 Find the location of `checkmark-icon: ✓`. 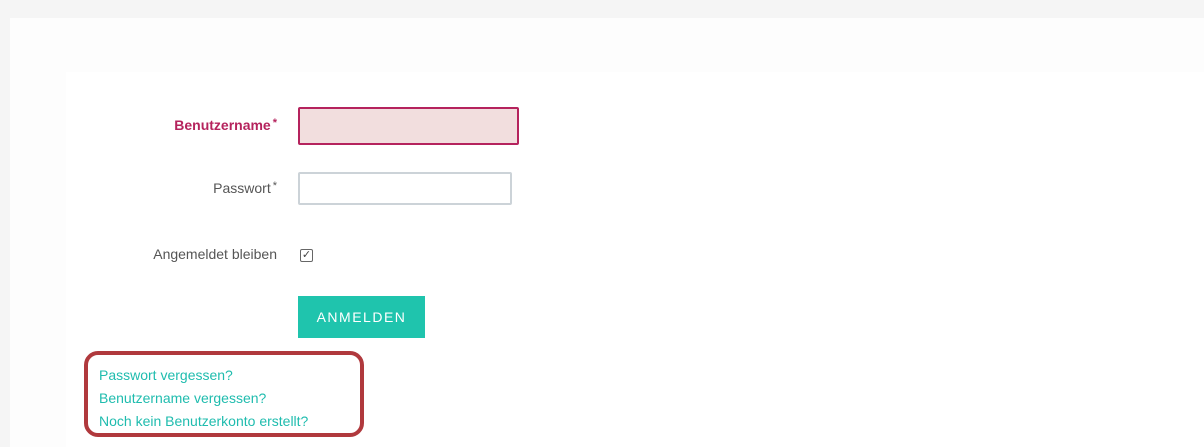

checkmark-icon: ✓ is located at coordinates (306, 255).